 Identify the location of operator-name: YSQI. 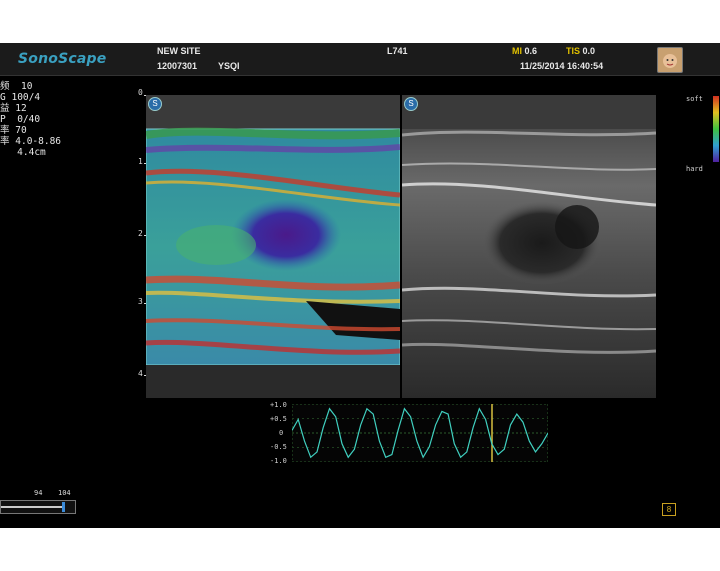
(229, 66).